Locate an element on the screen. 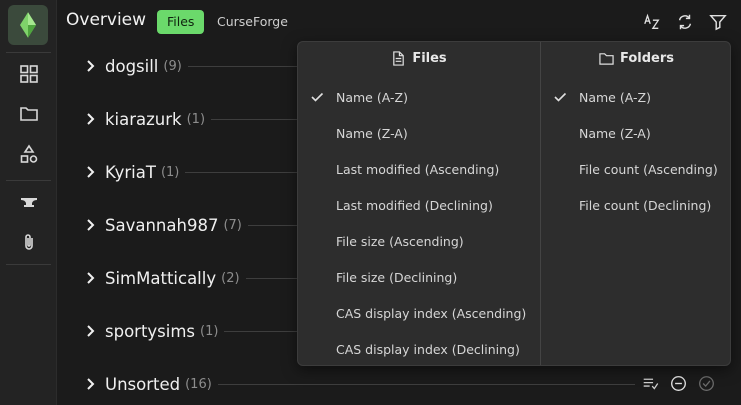 The image size is (741, 405). refresh-icon is located at coordinates (685, 22).